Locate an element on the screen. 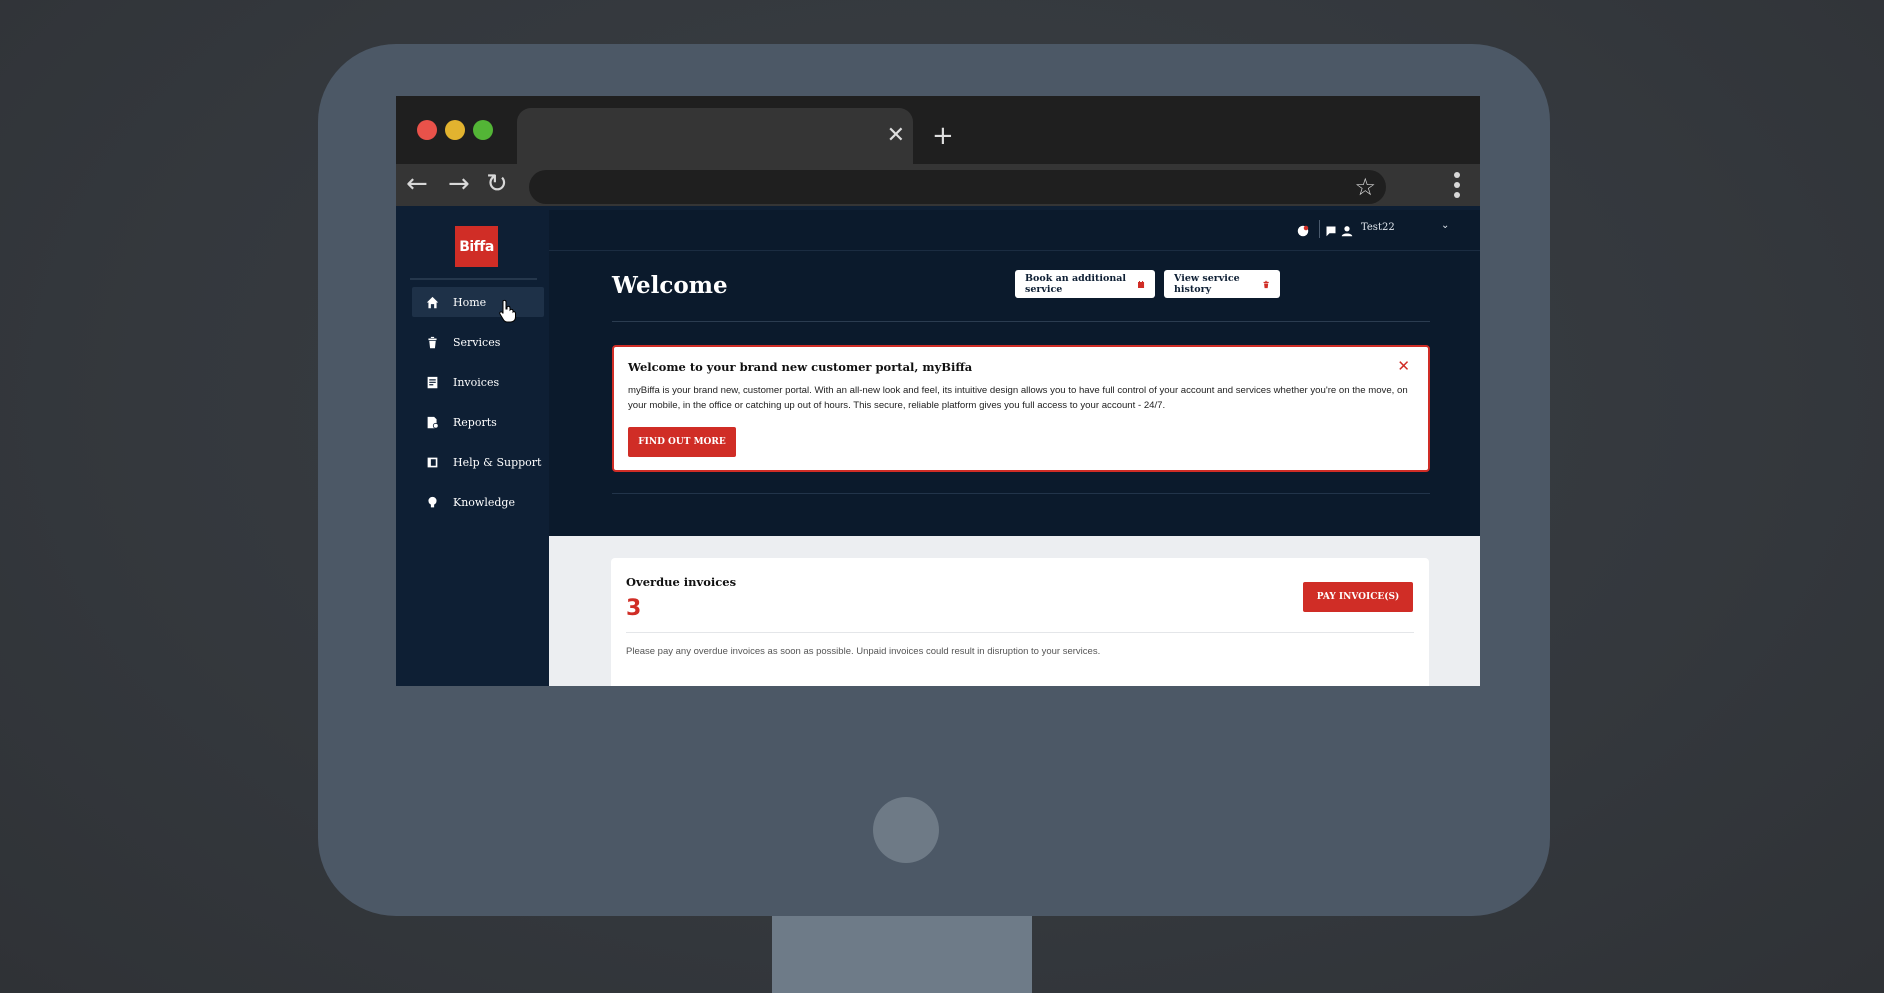 The width and height of the screenshot is (1884, 993). sidebar-item-services: Services is located at coordinates (478, 342).